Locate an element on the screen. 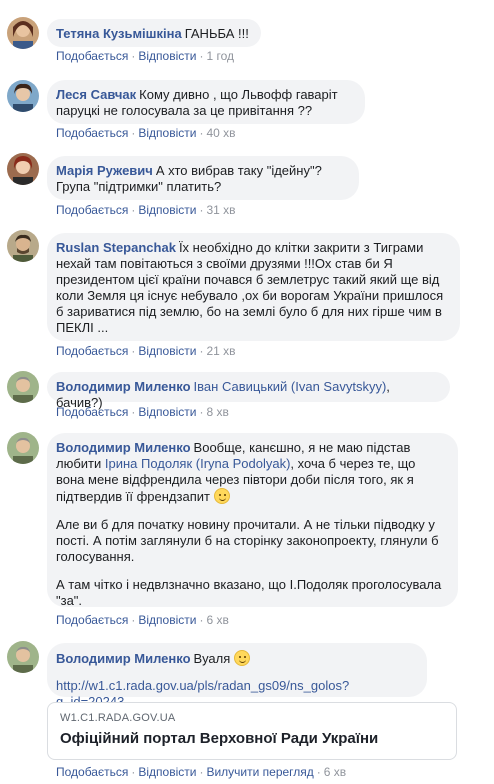  comment-paragraph: Володимир Миленко Вуаля is located at coordinates (235, 658).